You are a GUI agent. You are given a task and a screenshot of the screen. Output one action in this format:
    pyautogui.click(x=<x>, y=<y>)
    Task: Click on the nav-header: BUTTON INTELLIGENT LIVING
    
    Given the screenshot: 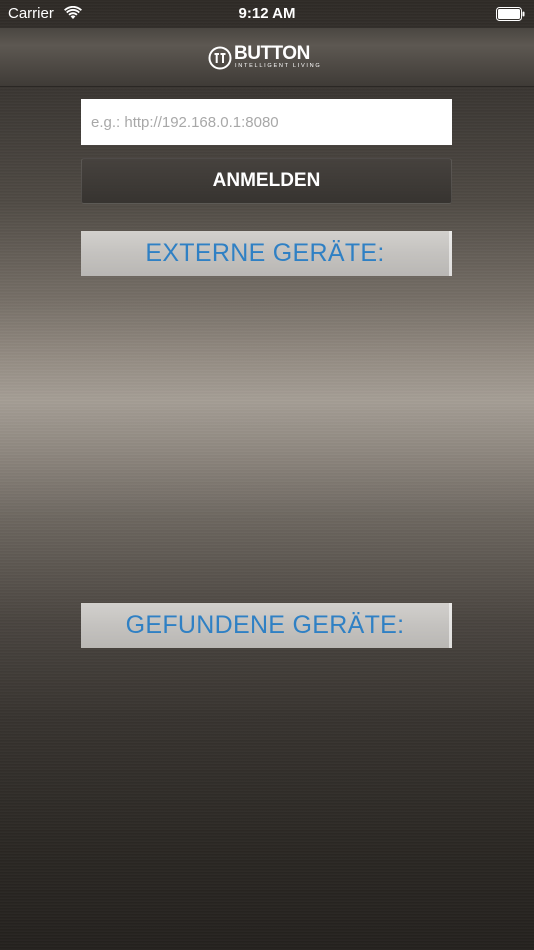 What is the action you would take?
    pyautogui.click(x=267, y=57)
    